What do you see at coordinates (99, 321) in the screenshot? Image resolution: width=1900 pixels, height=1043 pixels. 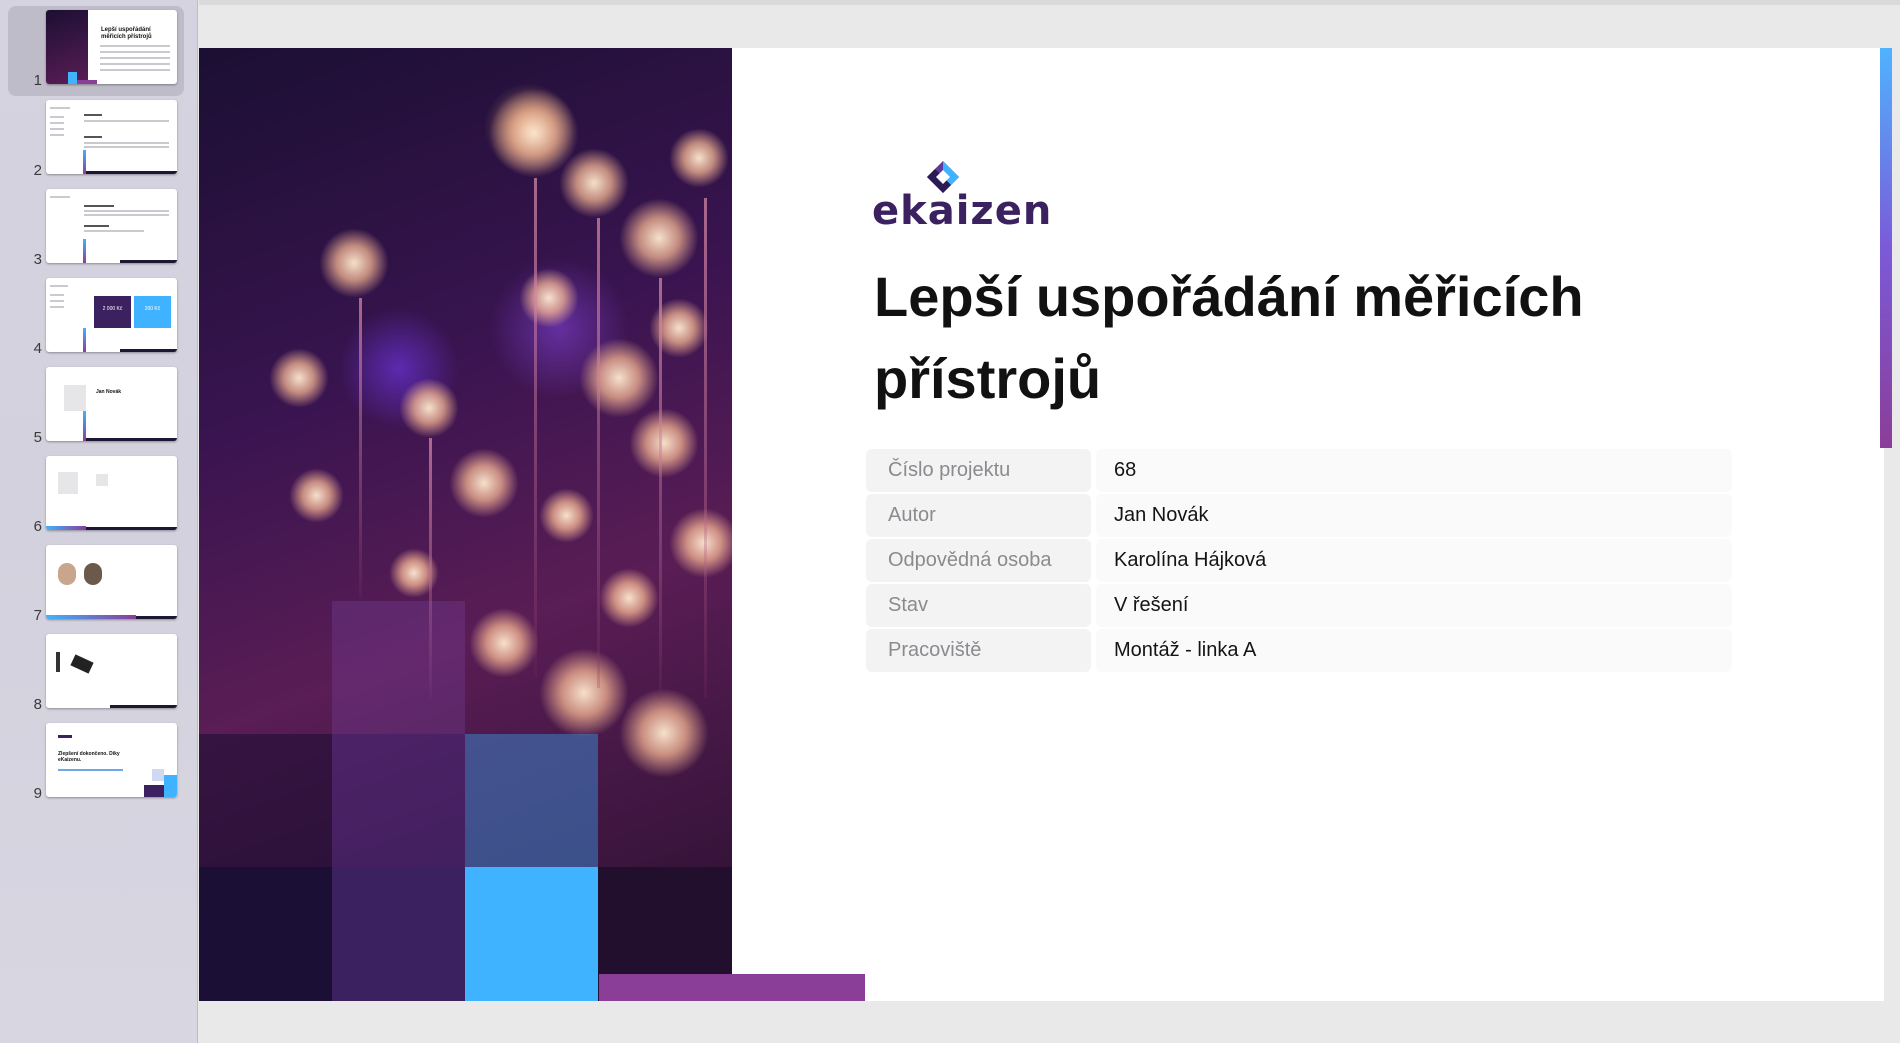 I see `slide-thumbnail-4: 4 2 000 Kč 200 Kč` at bounding box center [99, 321].